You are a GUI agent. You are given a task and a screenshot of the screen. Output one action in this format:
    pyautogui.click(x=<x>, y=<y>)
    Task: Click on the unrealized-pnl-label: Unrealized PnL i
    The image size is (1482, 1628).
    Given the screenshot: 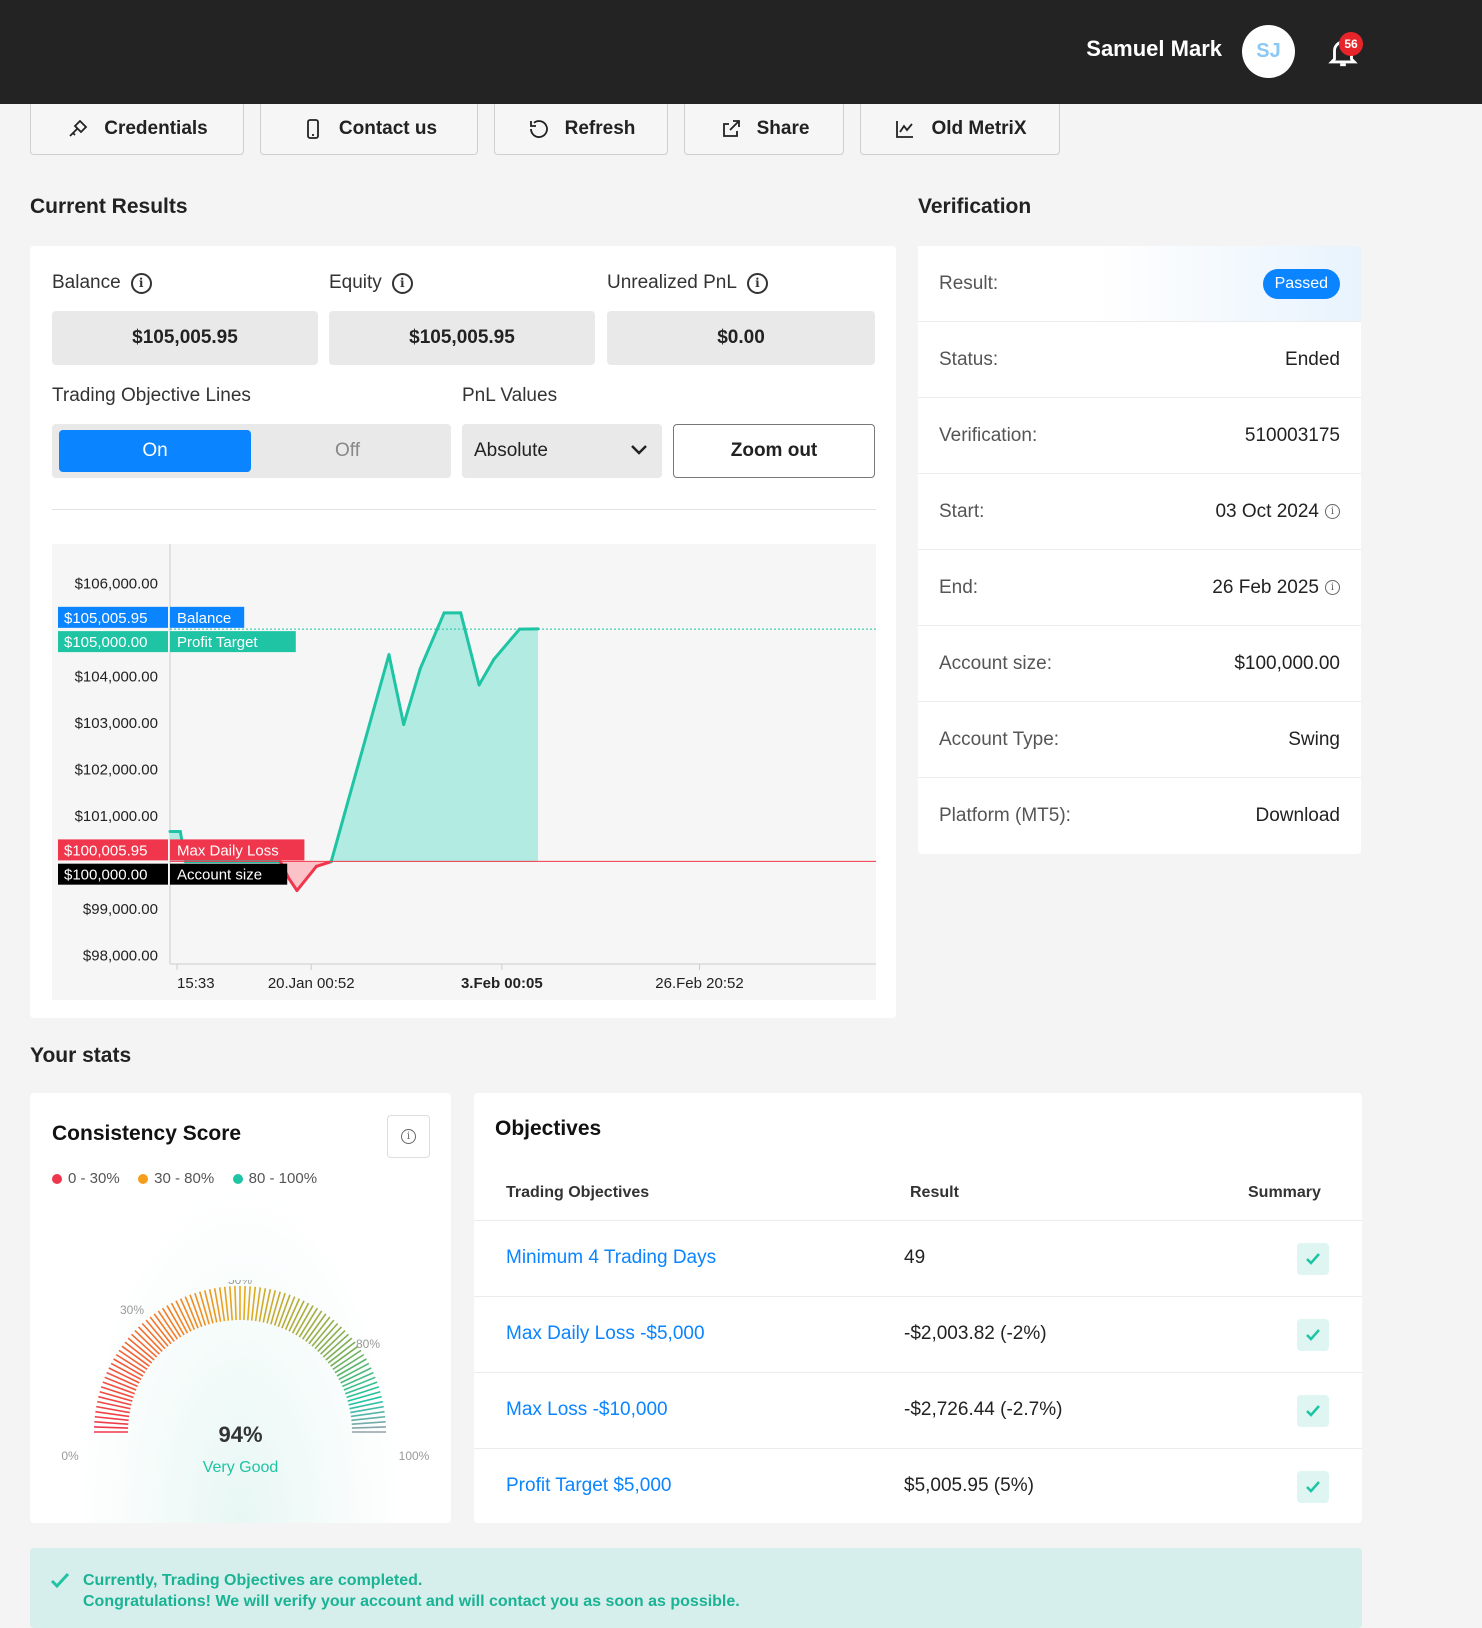 What is the action you would take?
    pyautogui.click(x=687, y=283)
    